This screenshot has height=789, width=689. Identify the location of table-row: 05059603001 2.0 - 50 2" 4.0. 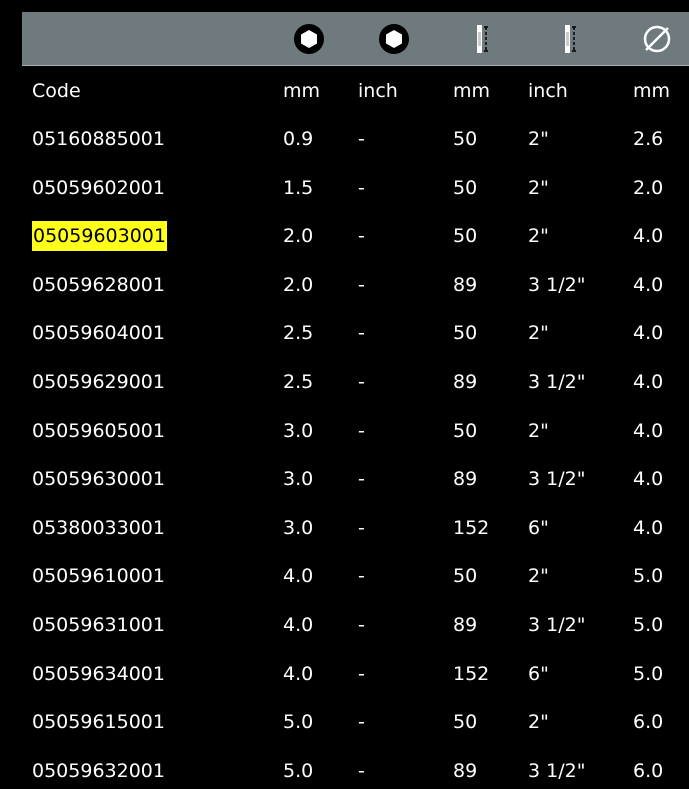
(344, 236).